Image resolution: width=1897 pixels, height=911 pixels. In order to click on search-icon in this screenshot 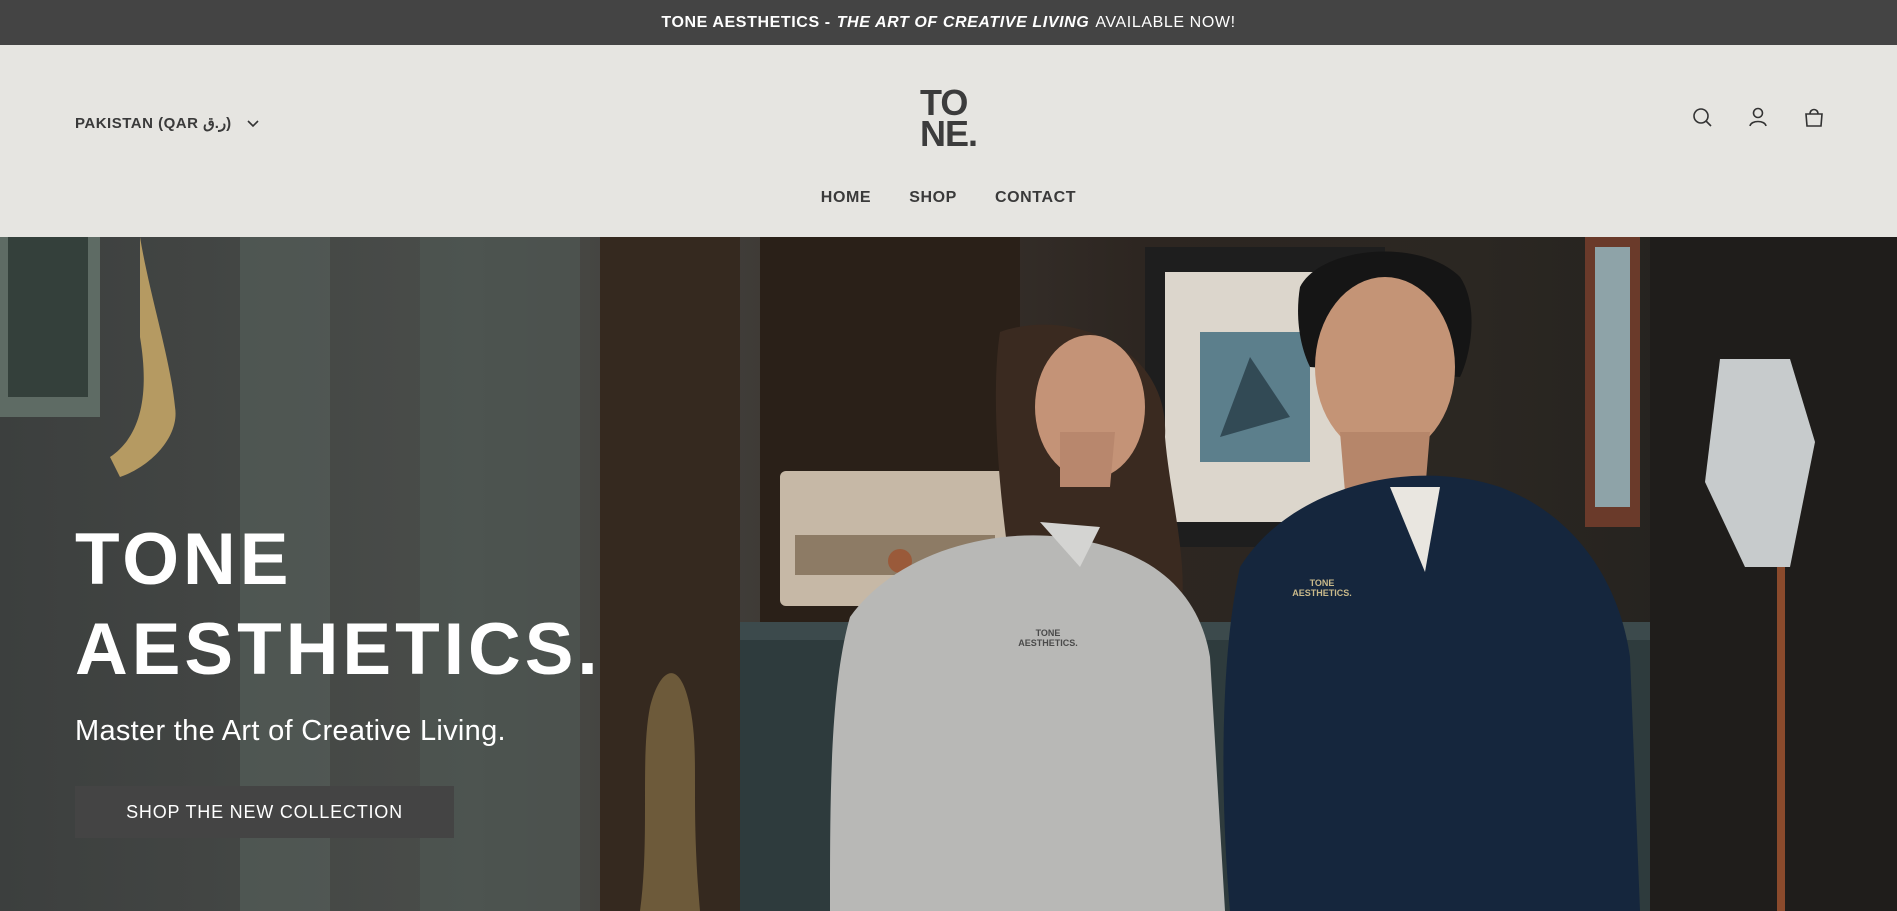, I will do `click(1702, 117)`.